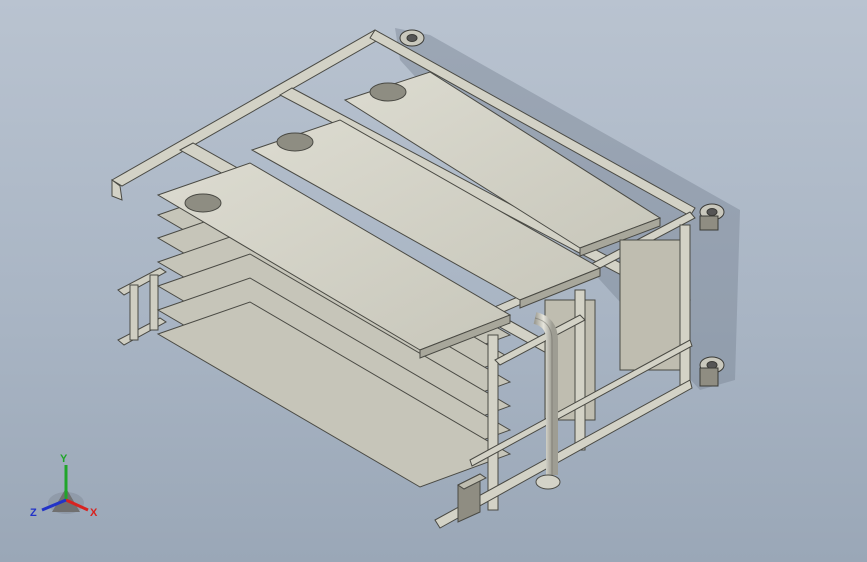  Describe the element at coordinates (412, 38) in the screenshot. I see `caster-wheel-back` at that location.